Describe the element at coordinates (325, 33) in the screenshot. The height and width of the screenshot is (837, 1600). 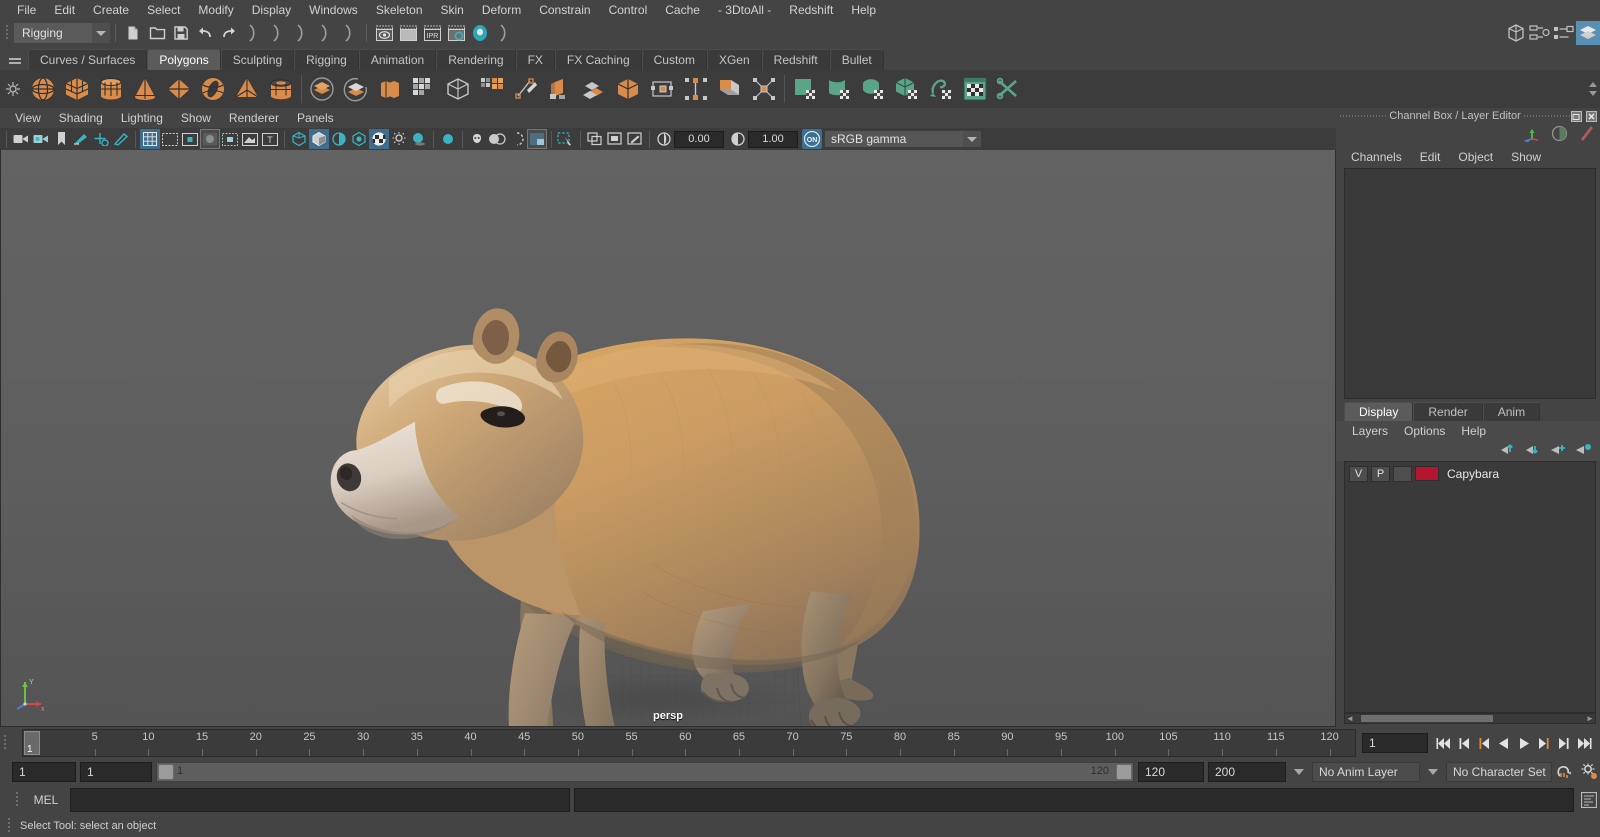
I see `snap-to-grid-icon` at that location.